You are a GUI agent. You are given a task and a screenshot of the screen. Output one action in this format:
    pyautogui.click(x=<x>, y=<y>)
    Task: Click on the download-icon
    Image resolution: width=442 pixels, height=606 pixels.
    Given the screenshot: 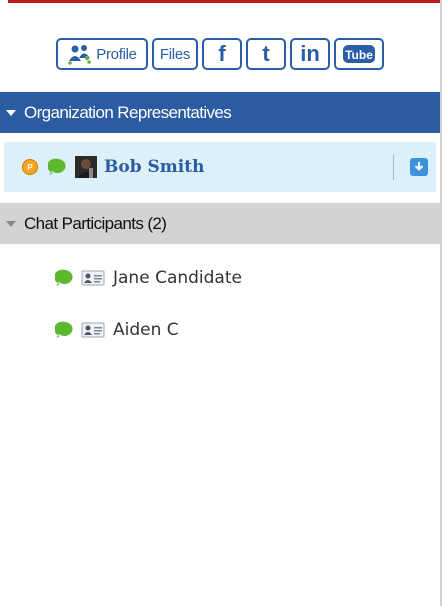 What is the action you would take?
    pyautogui.click(x=419, y=167)
    